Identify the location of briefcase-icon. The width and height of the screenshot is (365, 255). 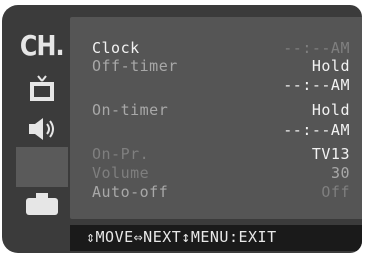
(42, 204).